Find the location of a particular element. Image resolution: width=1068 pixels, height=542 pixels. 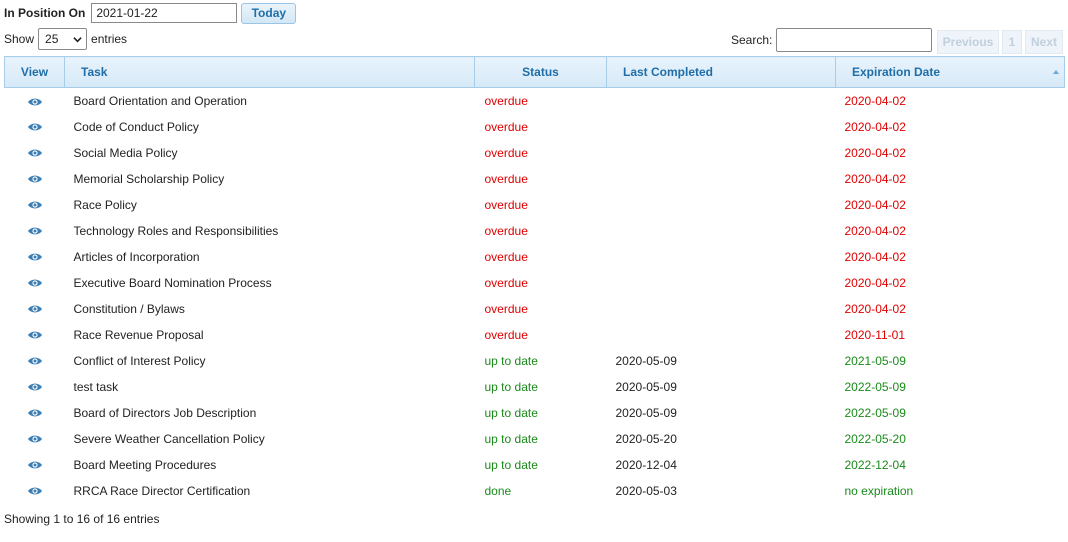

search-label: Search: is located at coordinates (752, 40).